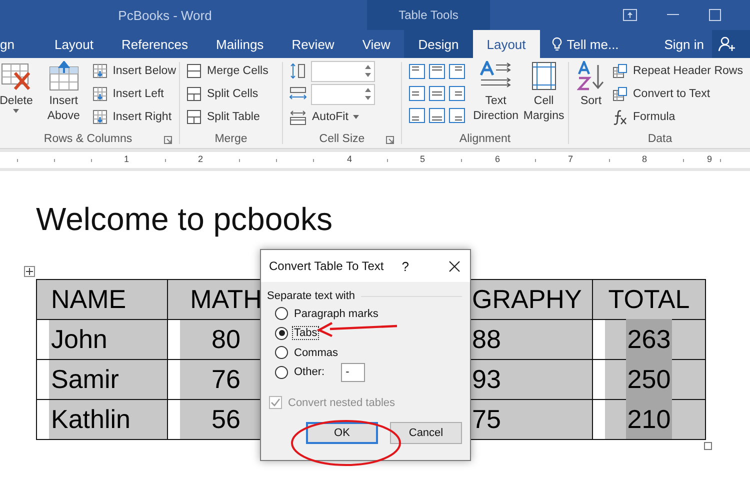 This screenshot has width=750, height=500. What do you see at coordinates (673, 15) in the screenshot?
I see `minimize-icon` at bounding box center [673, 15].